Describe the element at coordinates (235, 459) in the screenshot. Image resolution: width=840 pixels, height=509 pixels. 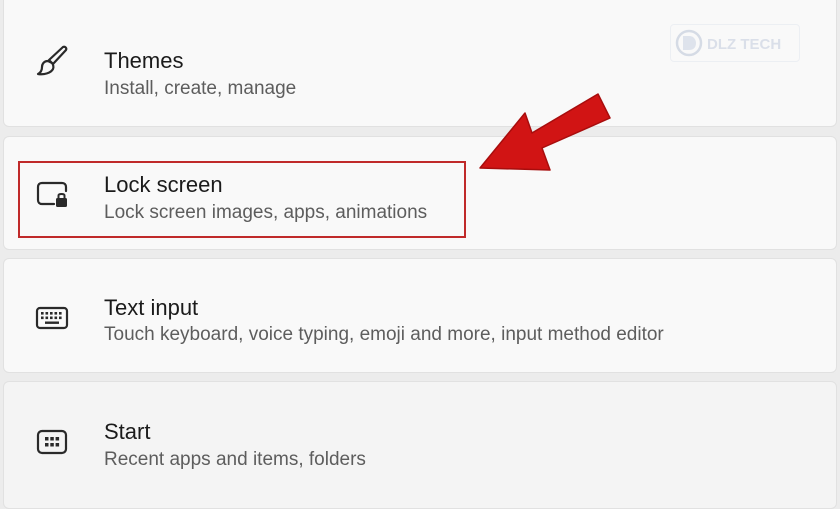
I see `start-description: Recent apps and items, folders` at that location.